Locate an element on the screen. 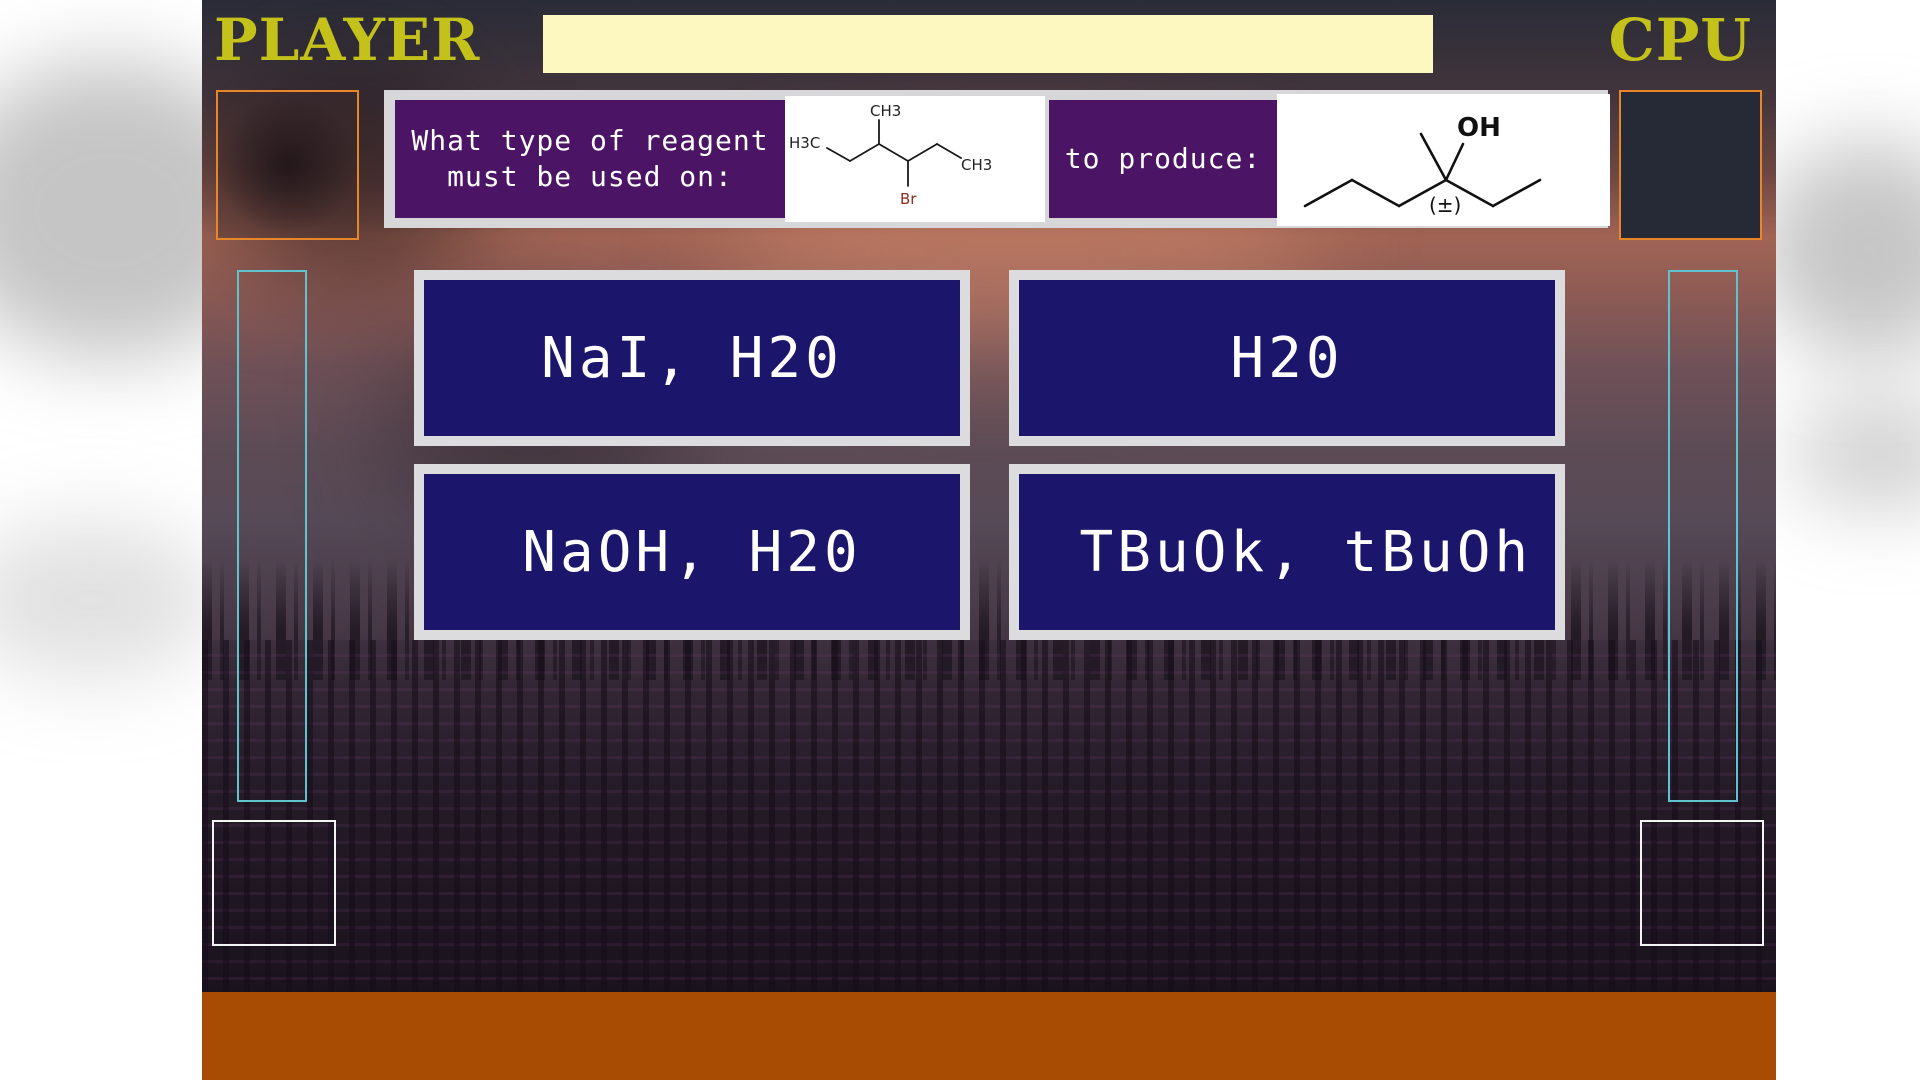 The image size is (1920, 1080). reactant-structure-drawing: CH3 H3C CH3 Br is located at coordinates (890, 155).